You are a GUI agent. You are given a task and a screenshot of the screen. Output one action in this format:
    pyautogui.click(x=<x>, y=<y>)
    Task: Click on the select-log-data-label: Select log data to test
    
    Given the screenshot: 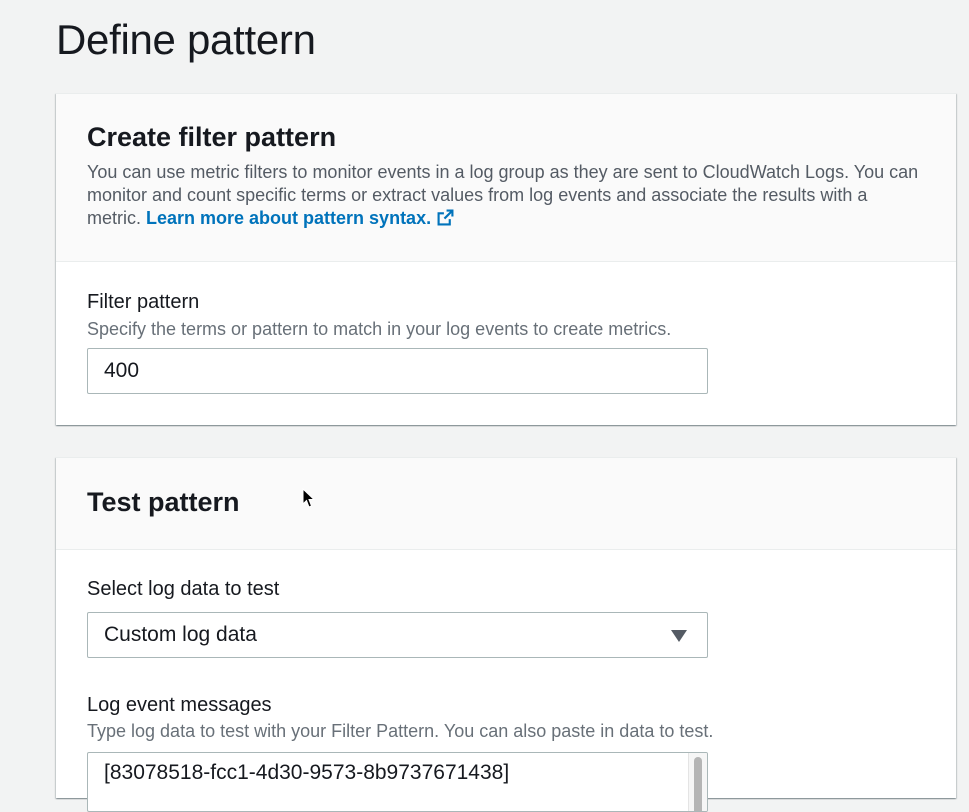 What is the action you would take?
    pyautogui.click(x=183, y=589)
    